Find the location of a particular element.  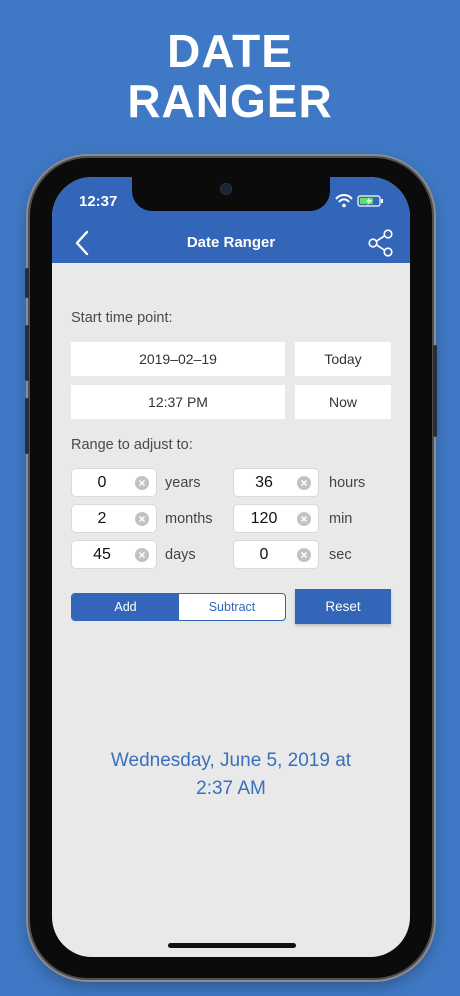

nav-bar: 12:37 Date Ranger is located at coordinates (231, 220).